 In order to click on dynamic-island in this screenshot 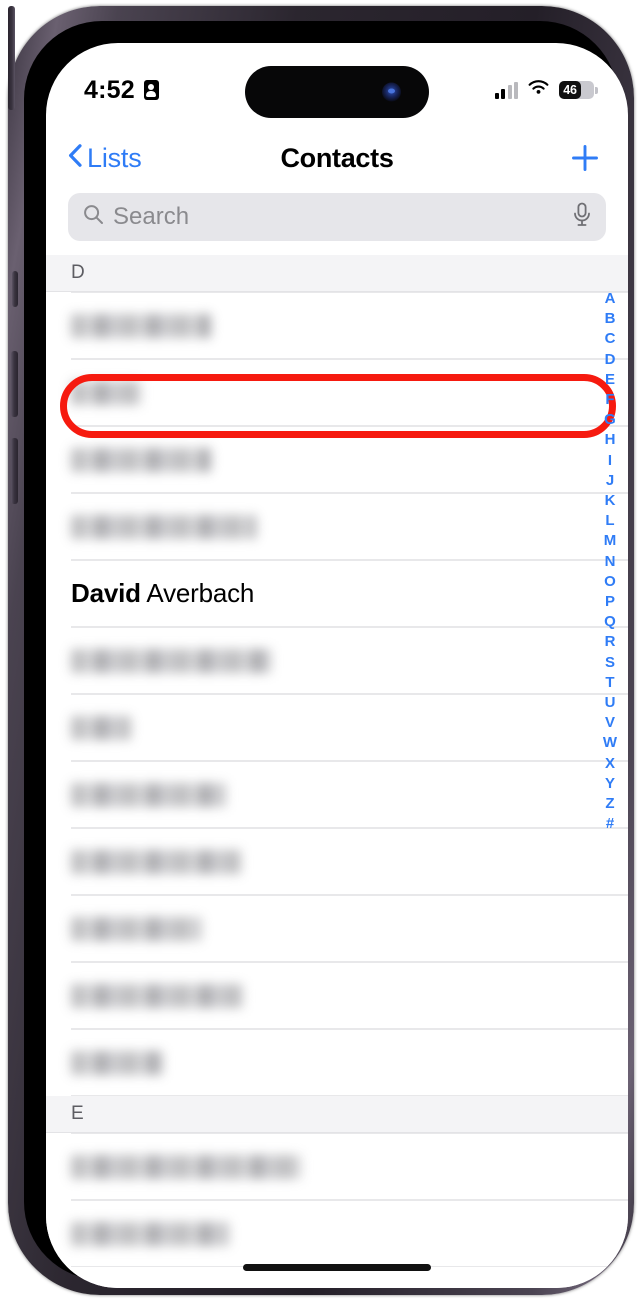, I will do `click(337, 92)`.